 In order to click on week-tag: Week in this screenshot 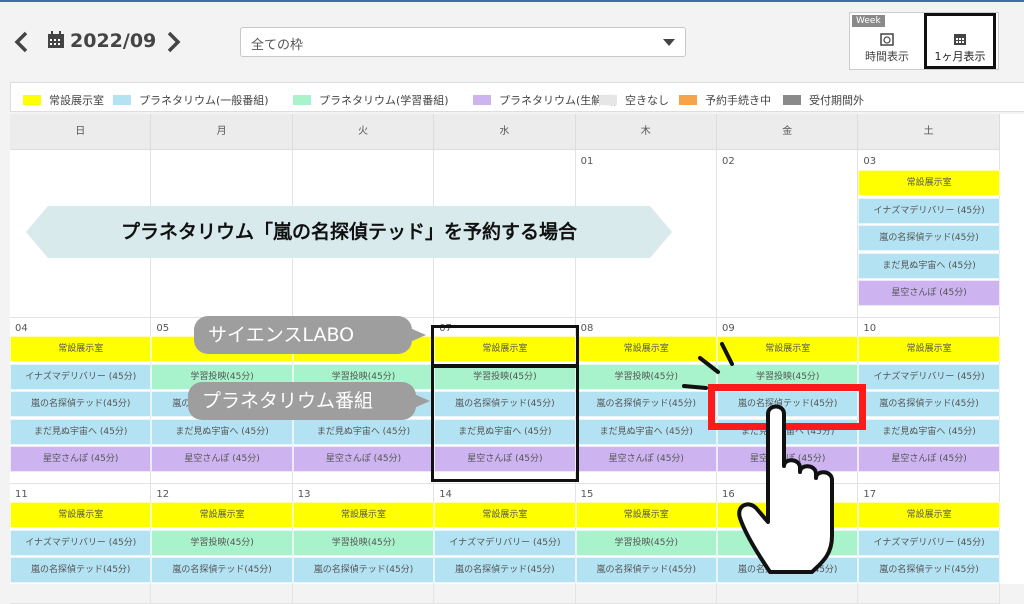, I will do `click(868, 21)`.